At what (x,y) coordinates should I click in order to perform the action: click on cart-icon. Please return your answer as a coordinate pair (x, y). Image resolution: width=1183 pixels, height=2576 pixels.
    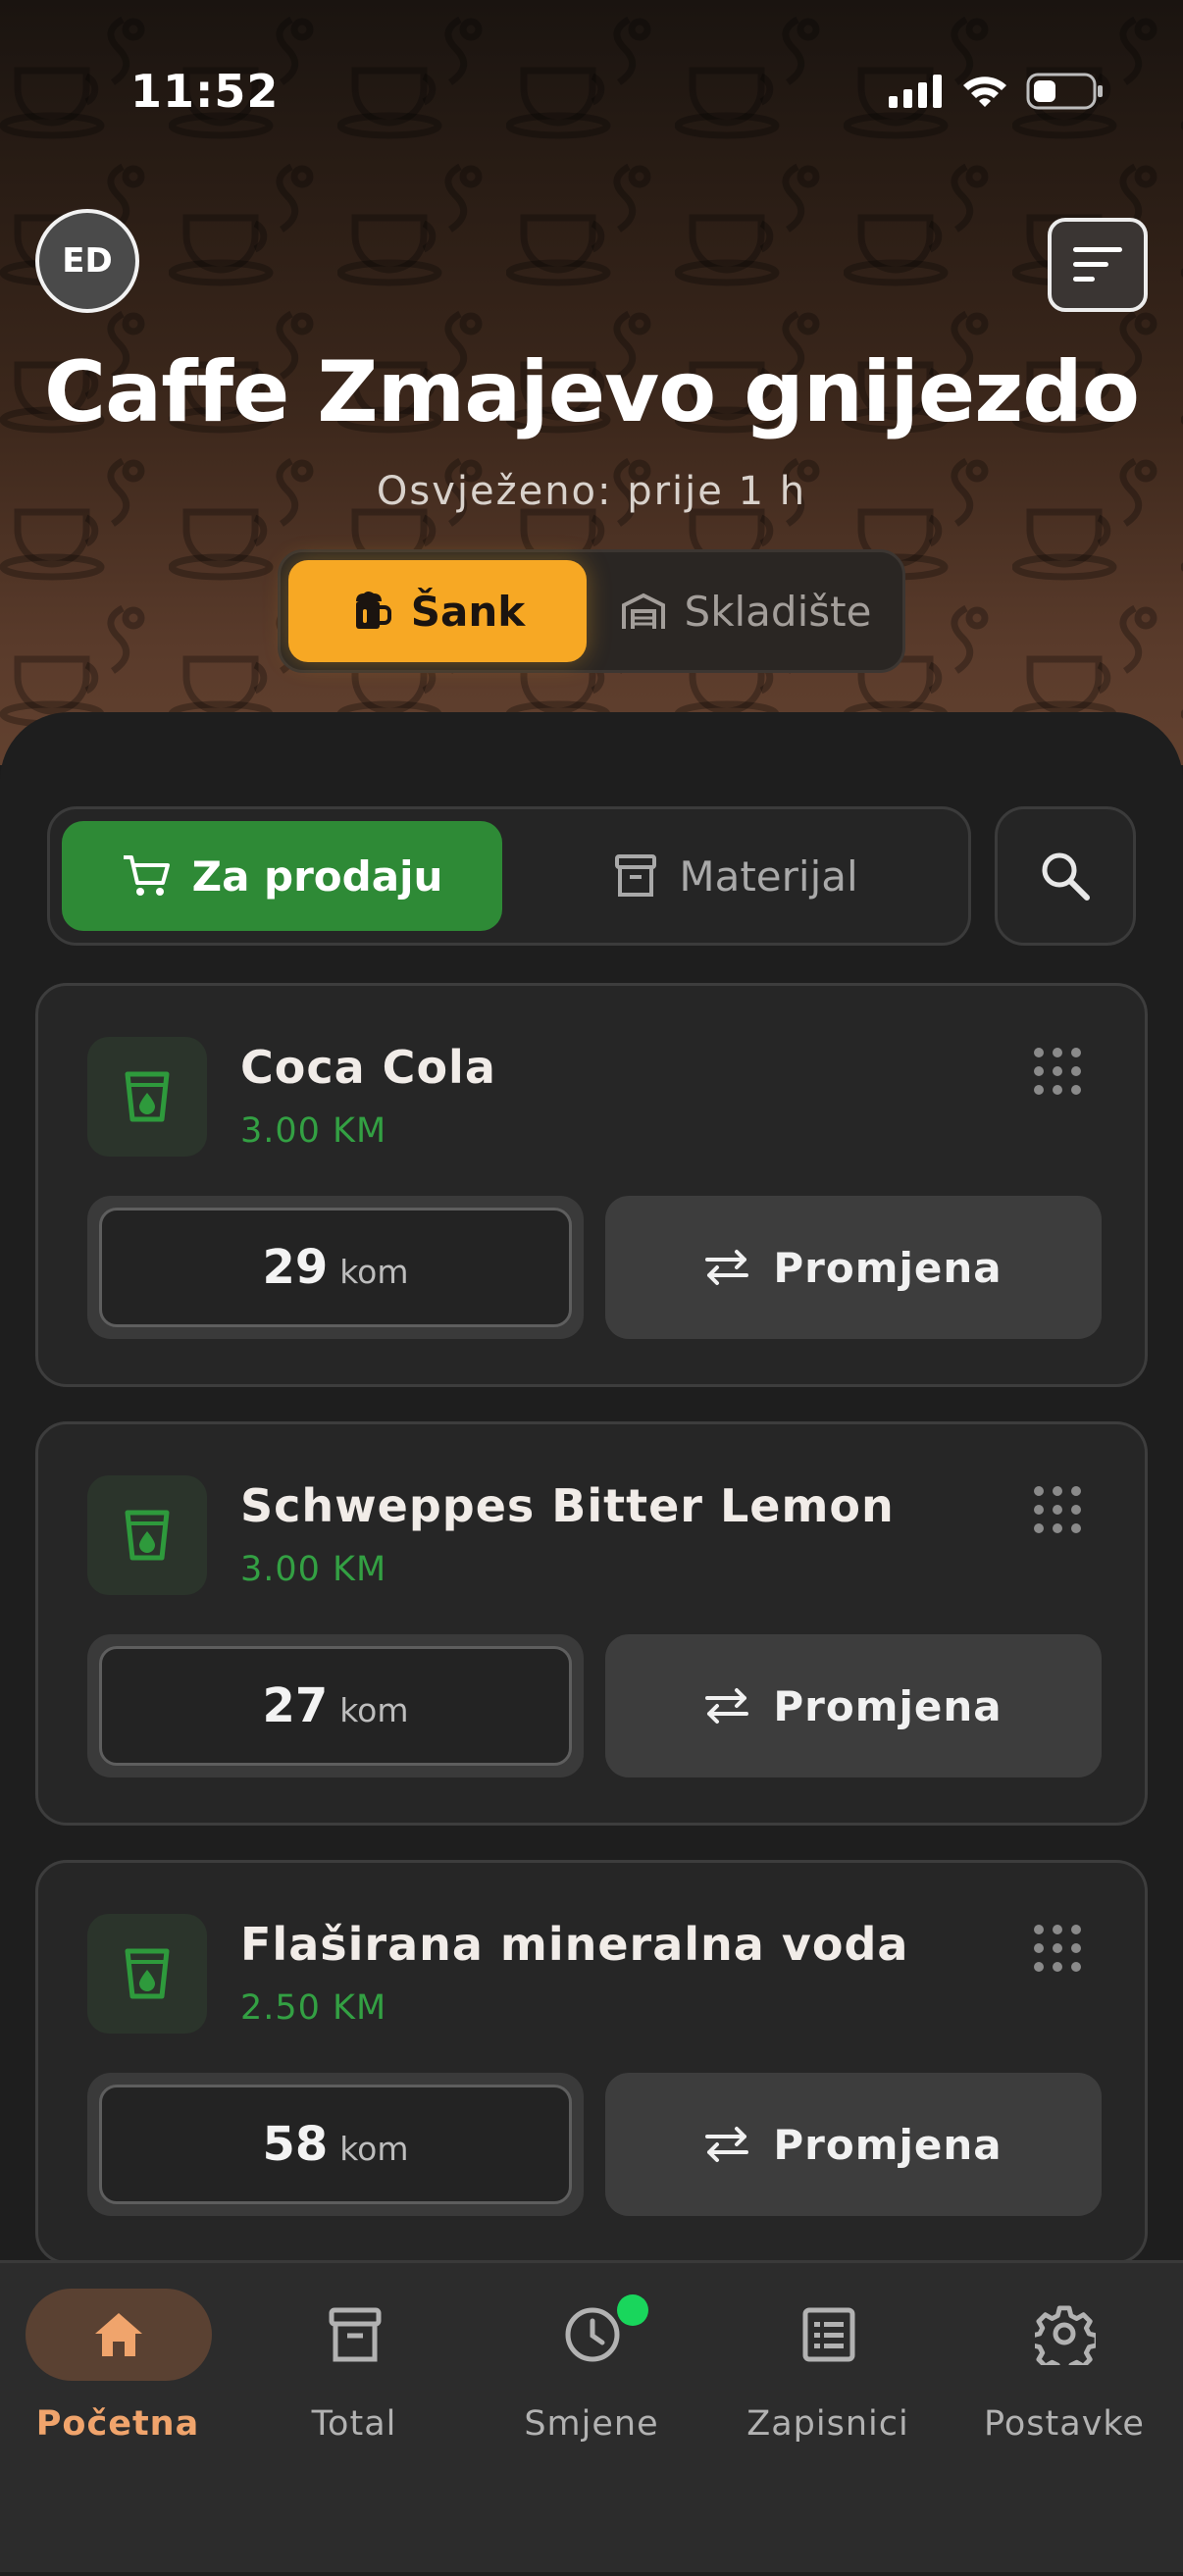
    Looking at the image, I should click on (147, 875).